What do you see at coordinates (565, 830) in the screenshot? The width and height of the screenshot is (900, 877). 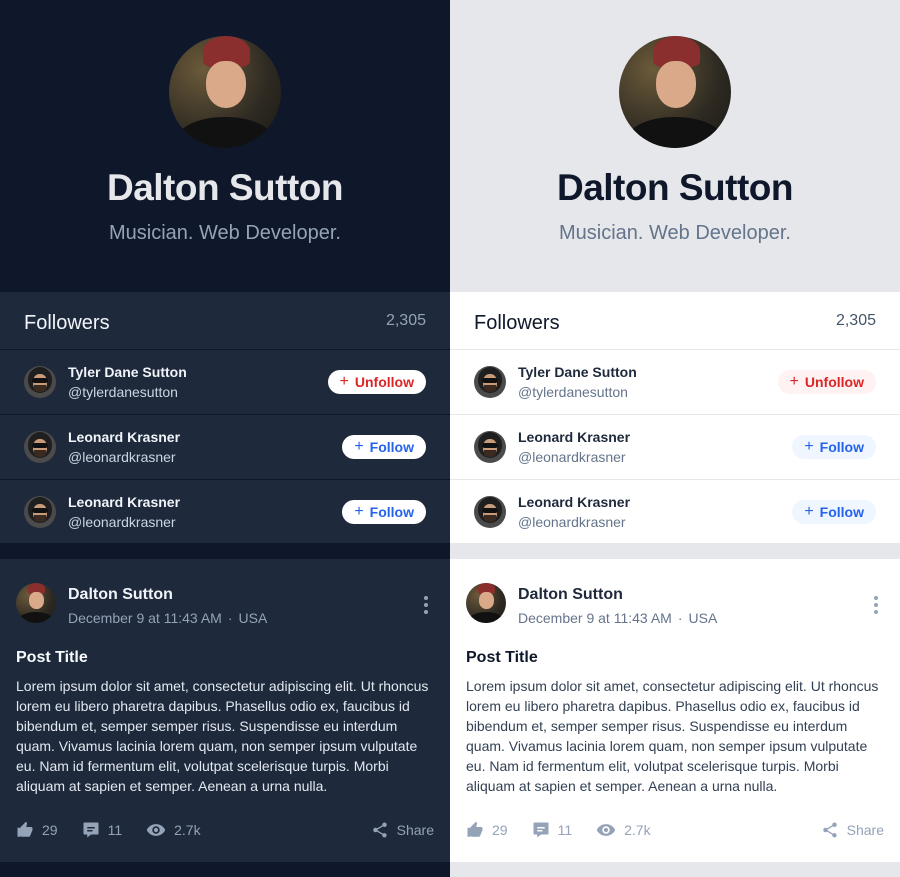 I see `comment-count: 11` at bounding box center [565, 830].